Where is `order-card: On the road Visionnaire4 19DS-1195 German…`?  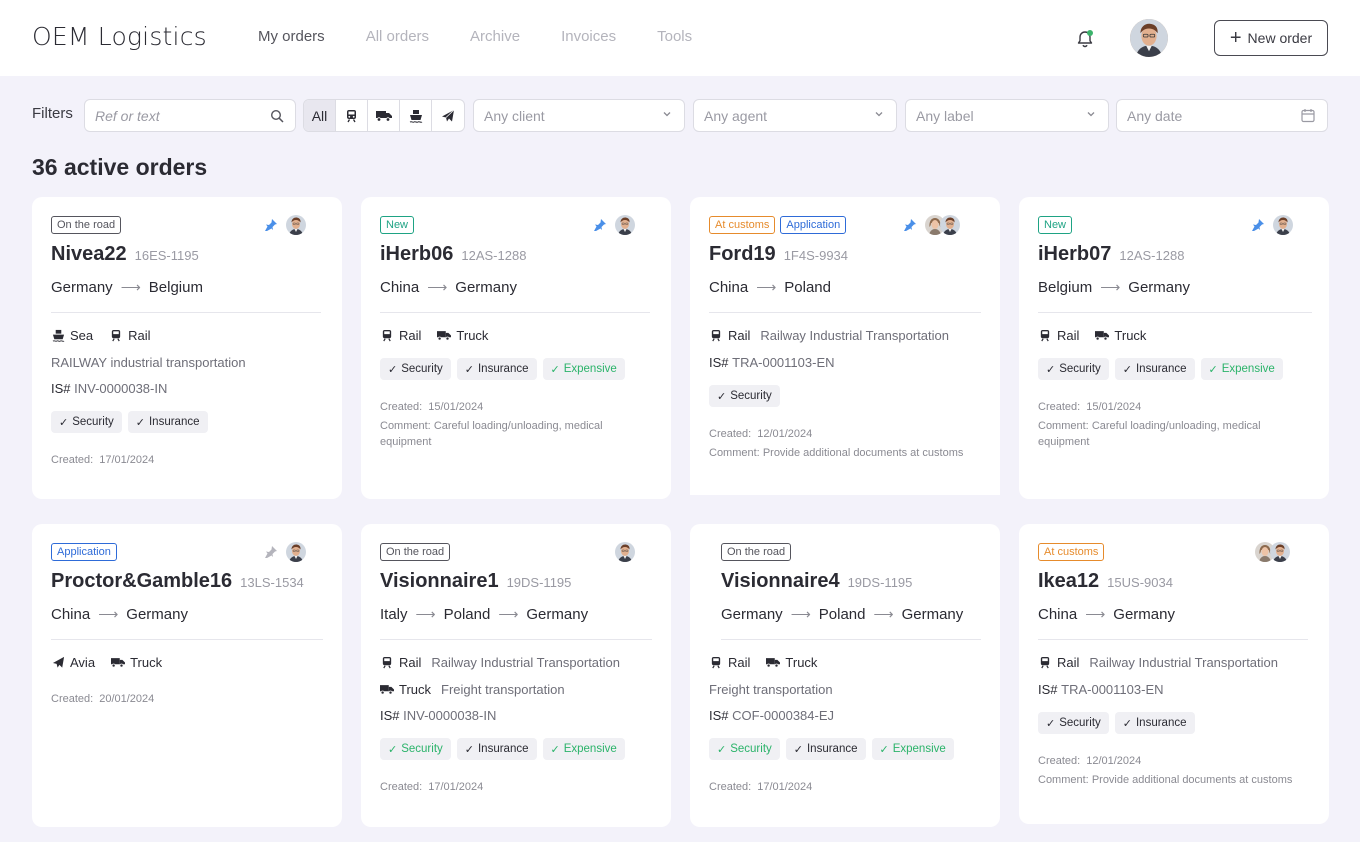 order-card: On the road Visionnaire4 19DS-1195 German… is located at coordinates (845, 675).